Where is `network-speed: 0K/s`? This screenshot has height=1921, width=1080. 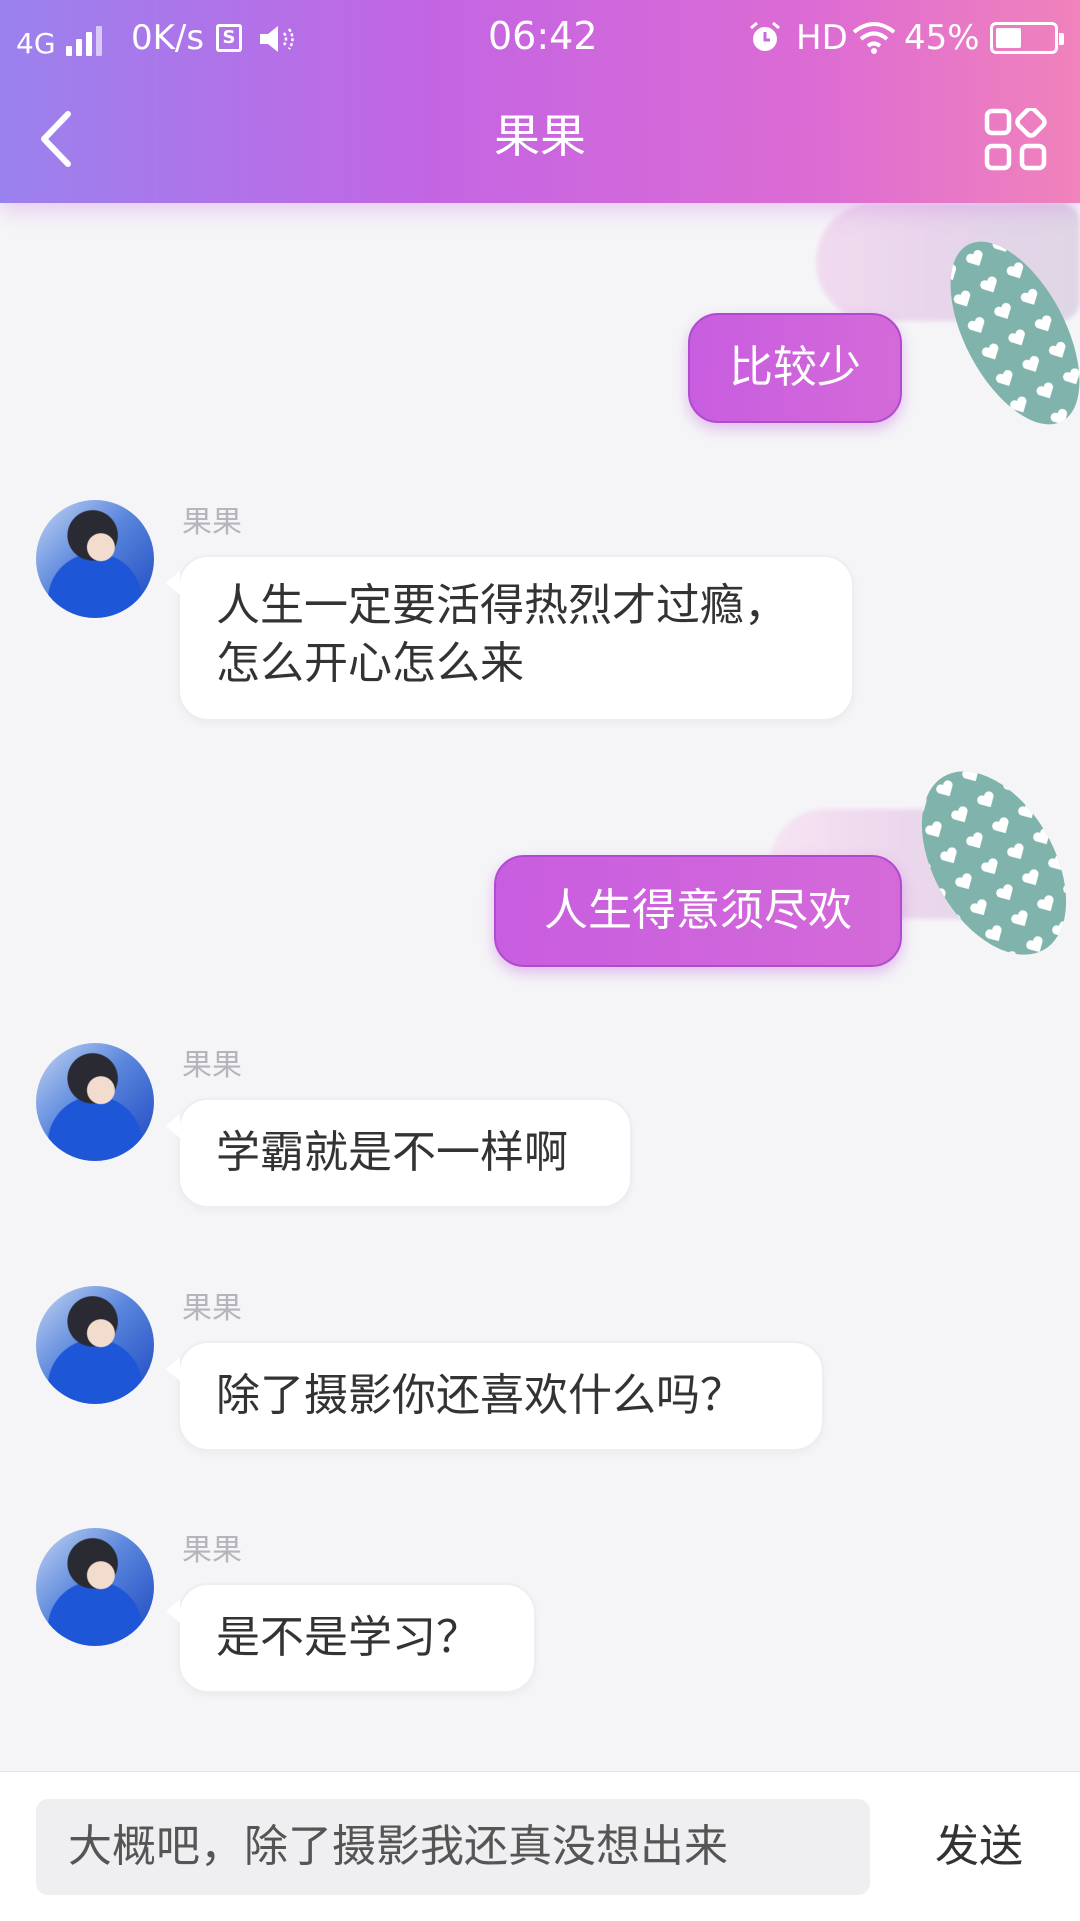 network-speed: 0K/s is located at coordinates (168, 38).